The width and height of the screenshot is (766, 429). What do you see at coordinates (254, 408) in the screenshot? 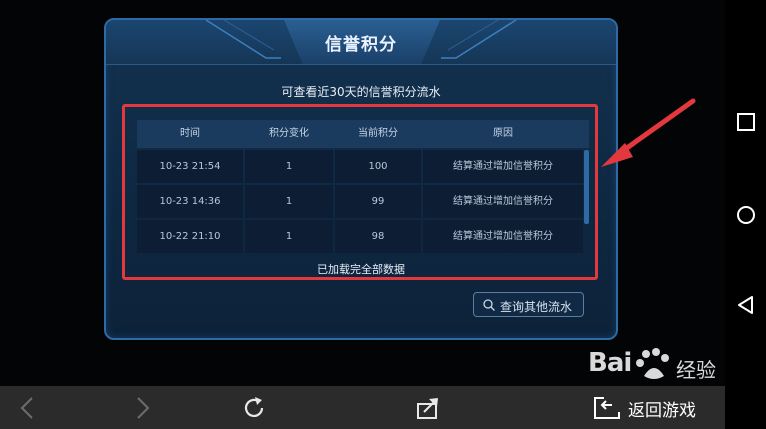
I see `refresh-icon` at bounding box center [254, 408].